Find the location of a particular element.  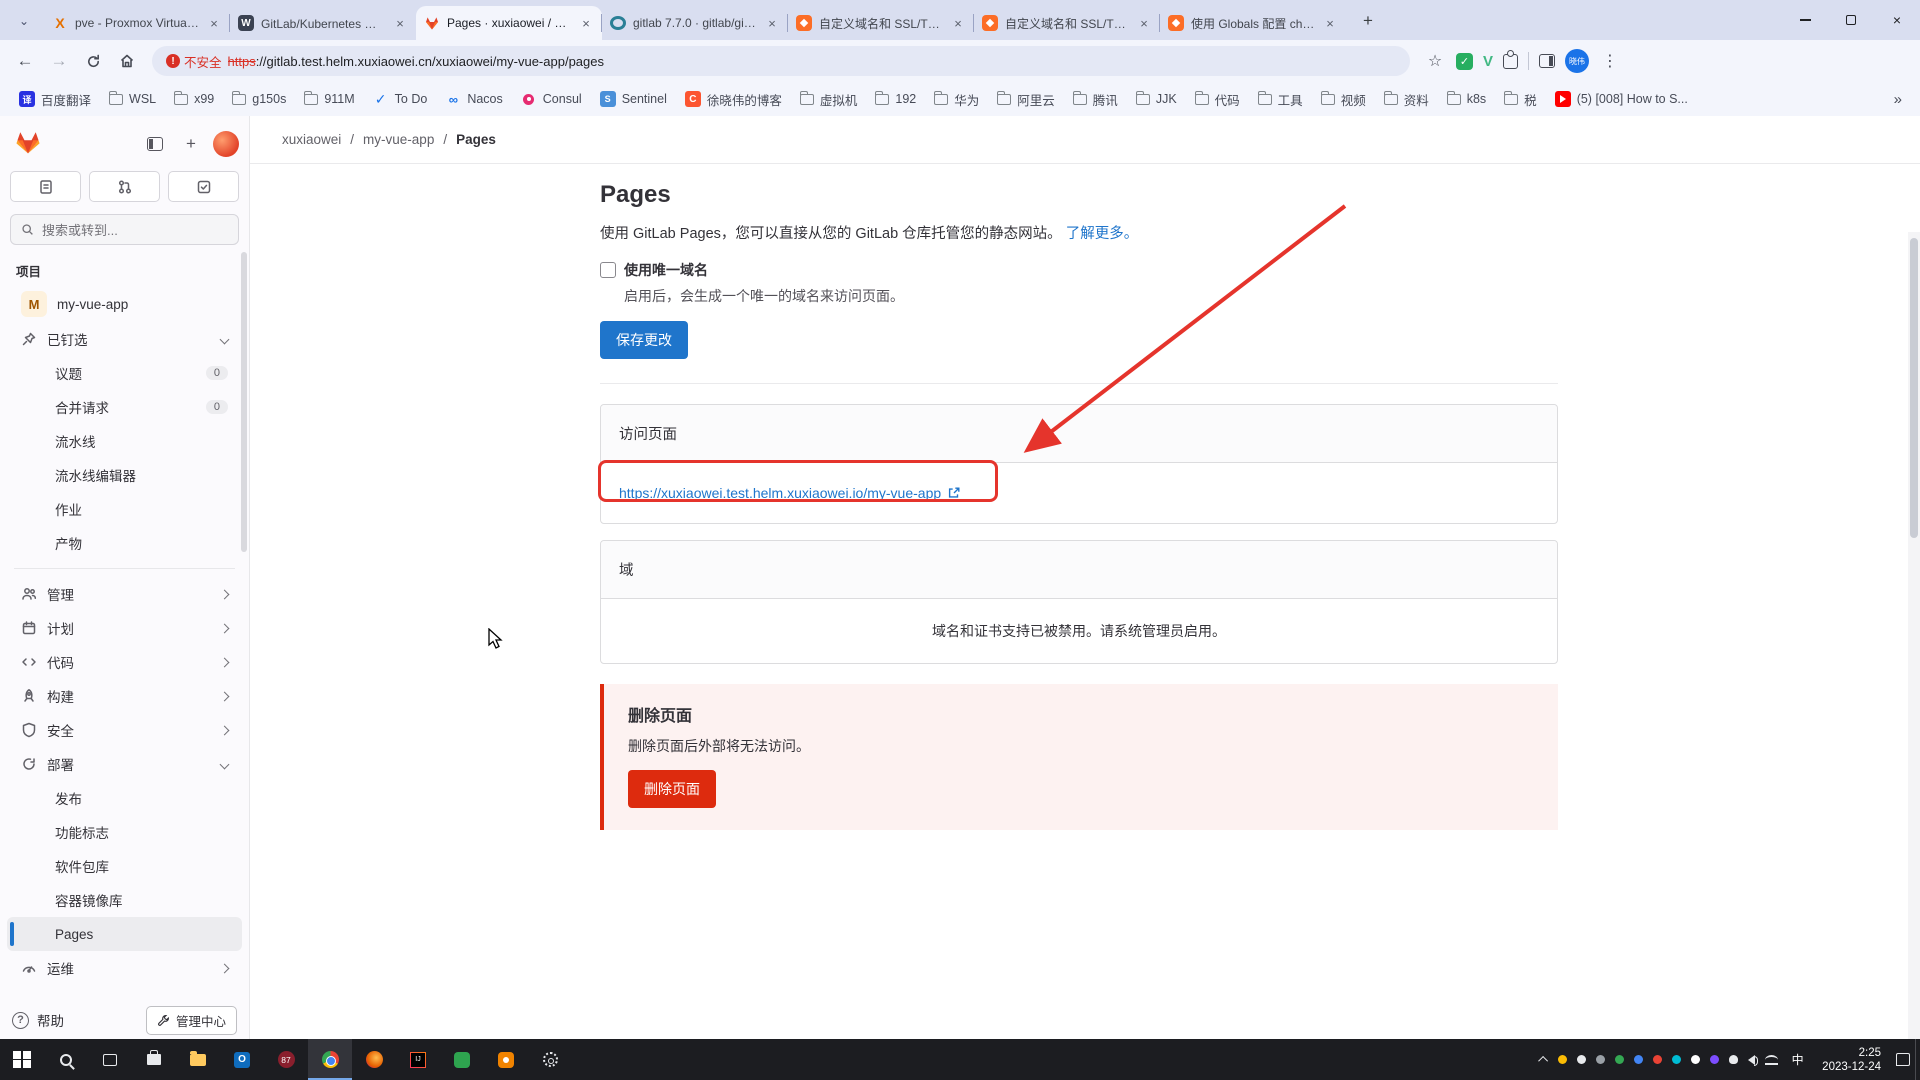

bookmark-item: ✓ To Do is located at coordinates (400, 99).